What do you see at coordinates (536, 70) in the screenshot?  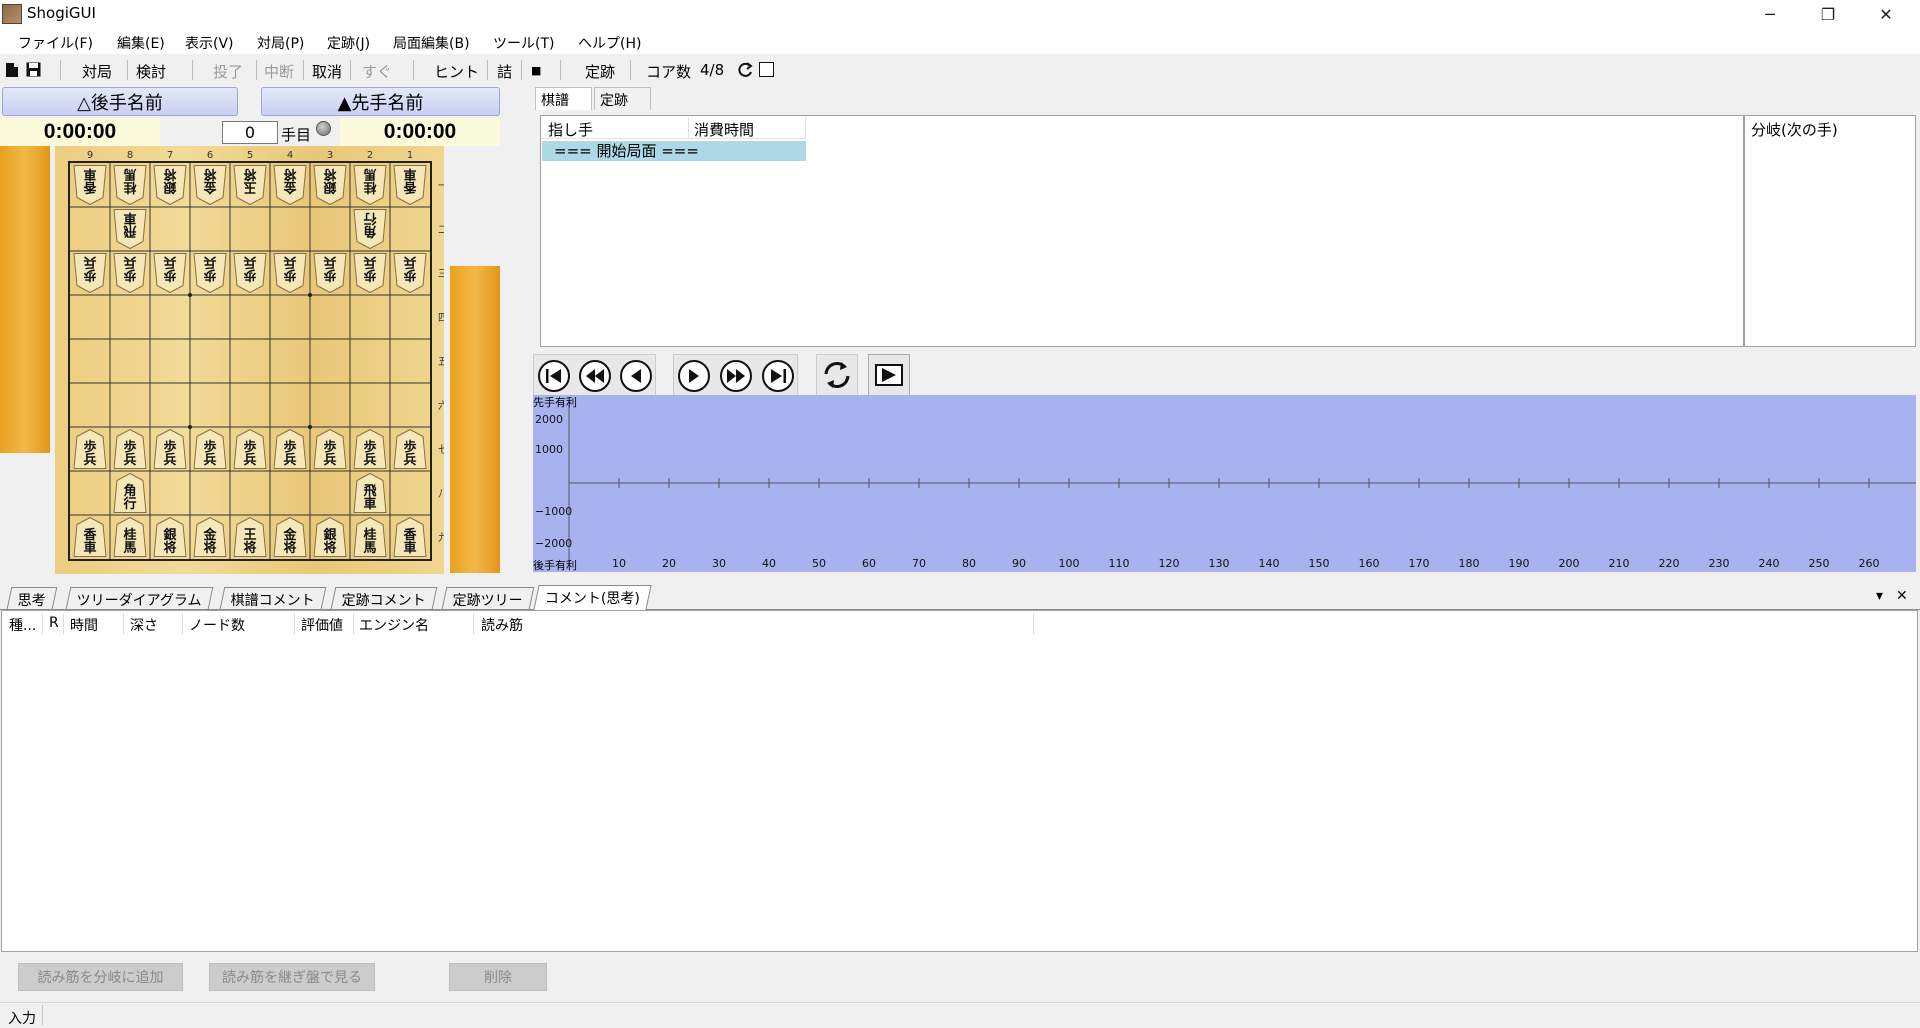 I see `stop-button: ■` at bounding box center [536, 70].